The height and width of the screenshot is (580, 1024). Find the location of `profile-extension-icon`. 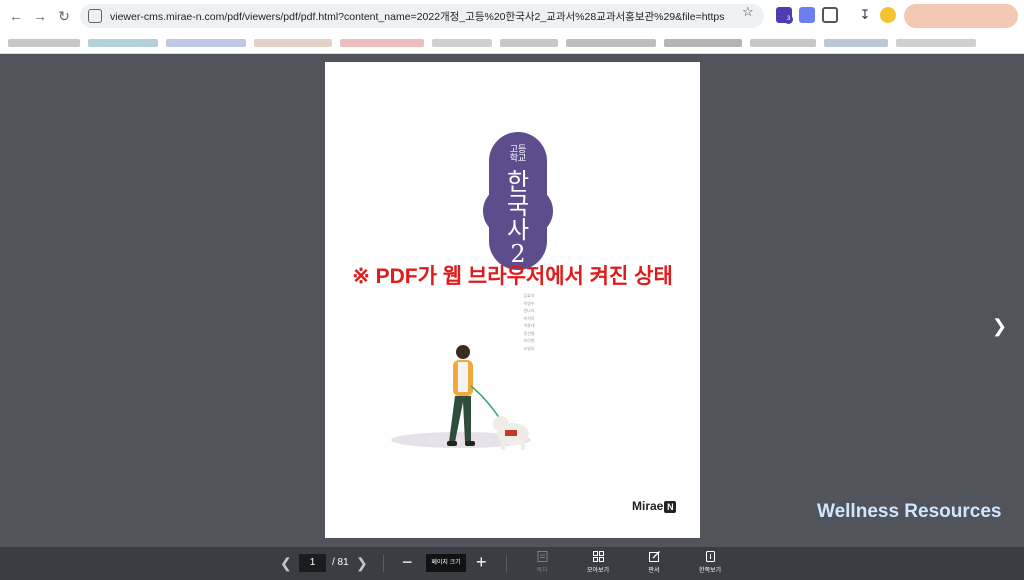

profile-extension-icon is located at coordinates (888, 15).